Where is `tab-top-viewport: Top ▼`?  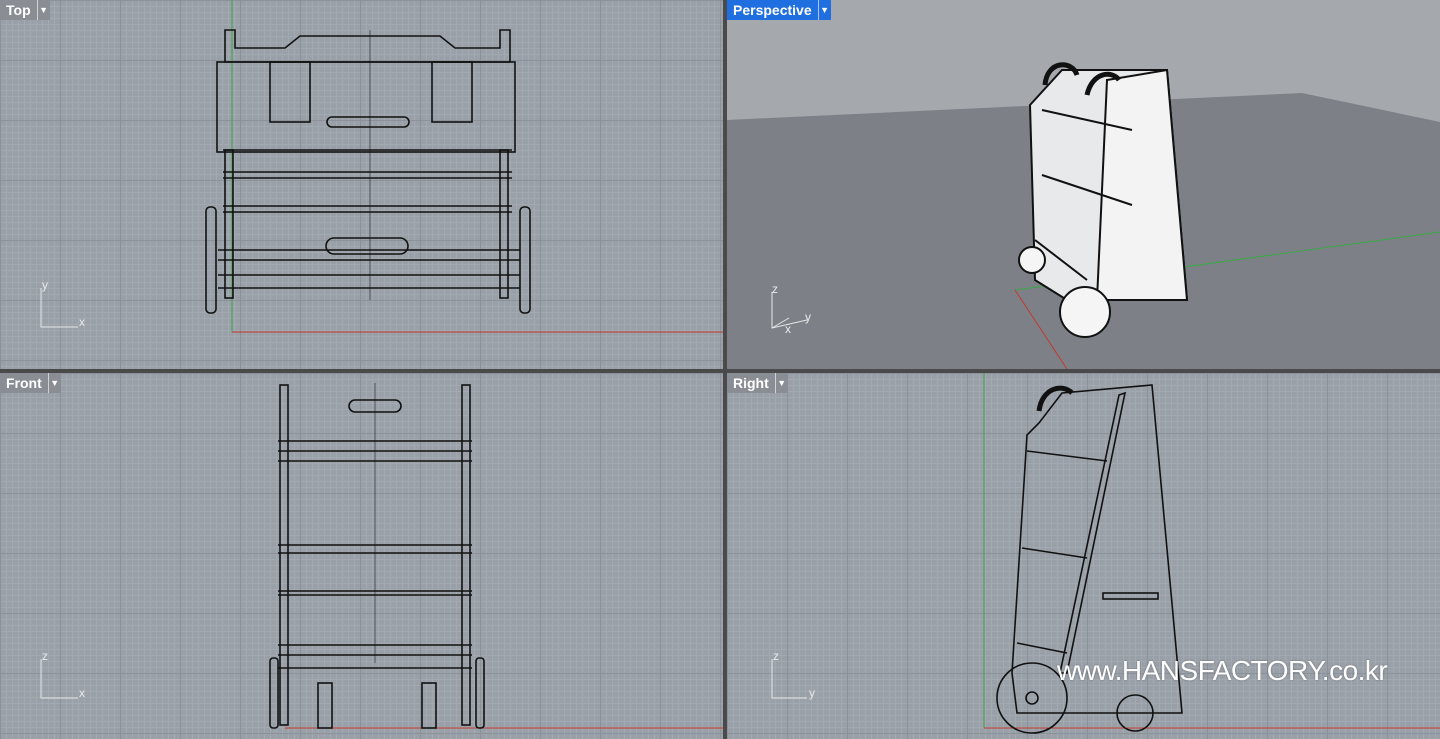 tab-top-viewport: Top ▼ is located at coordinates (25, 10).